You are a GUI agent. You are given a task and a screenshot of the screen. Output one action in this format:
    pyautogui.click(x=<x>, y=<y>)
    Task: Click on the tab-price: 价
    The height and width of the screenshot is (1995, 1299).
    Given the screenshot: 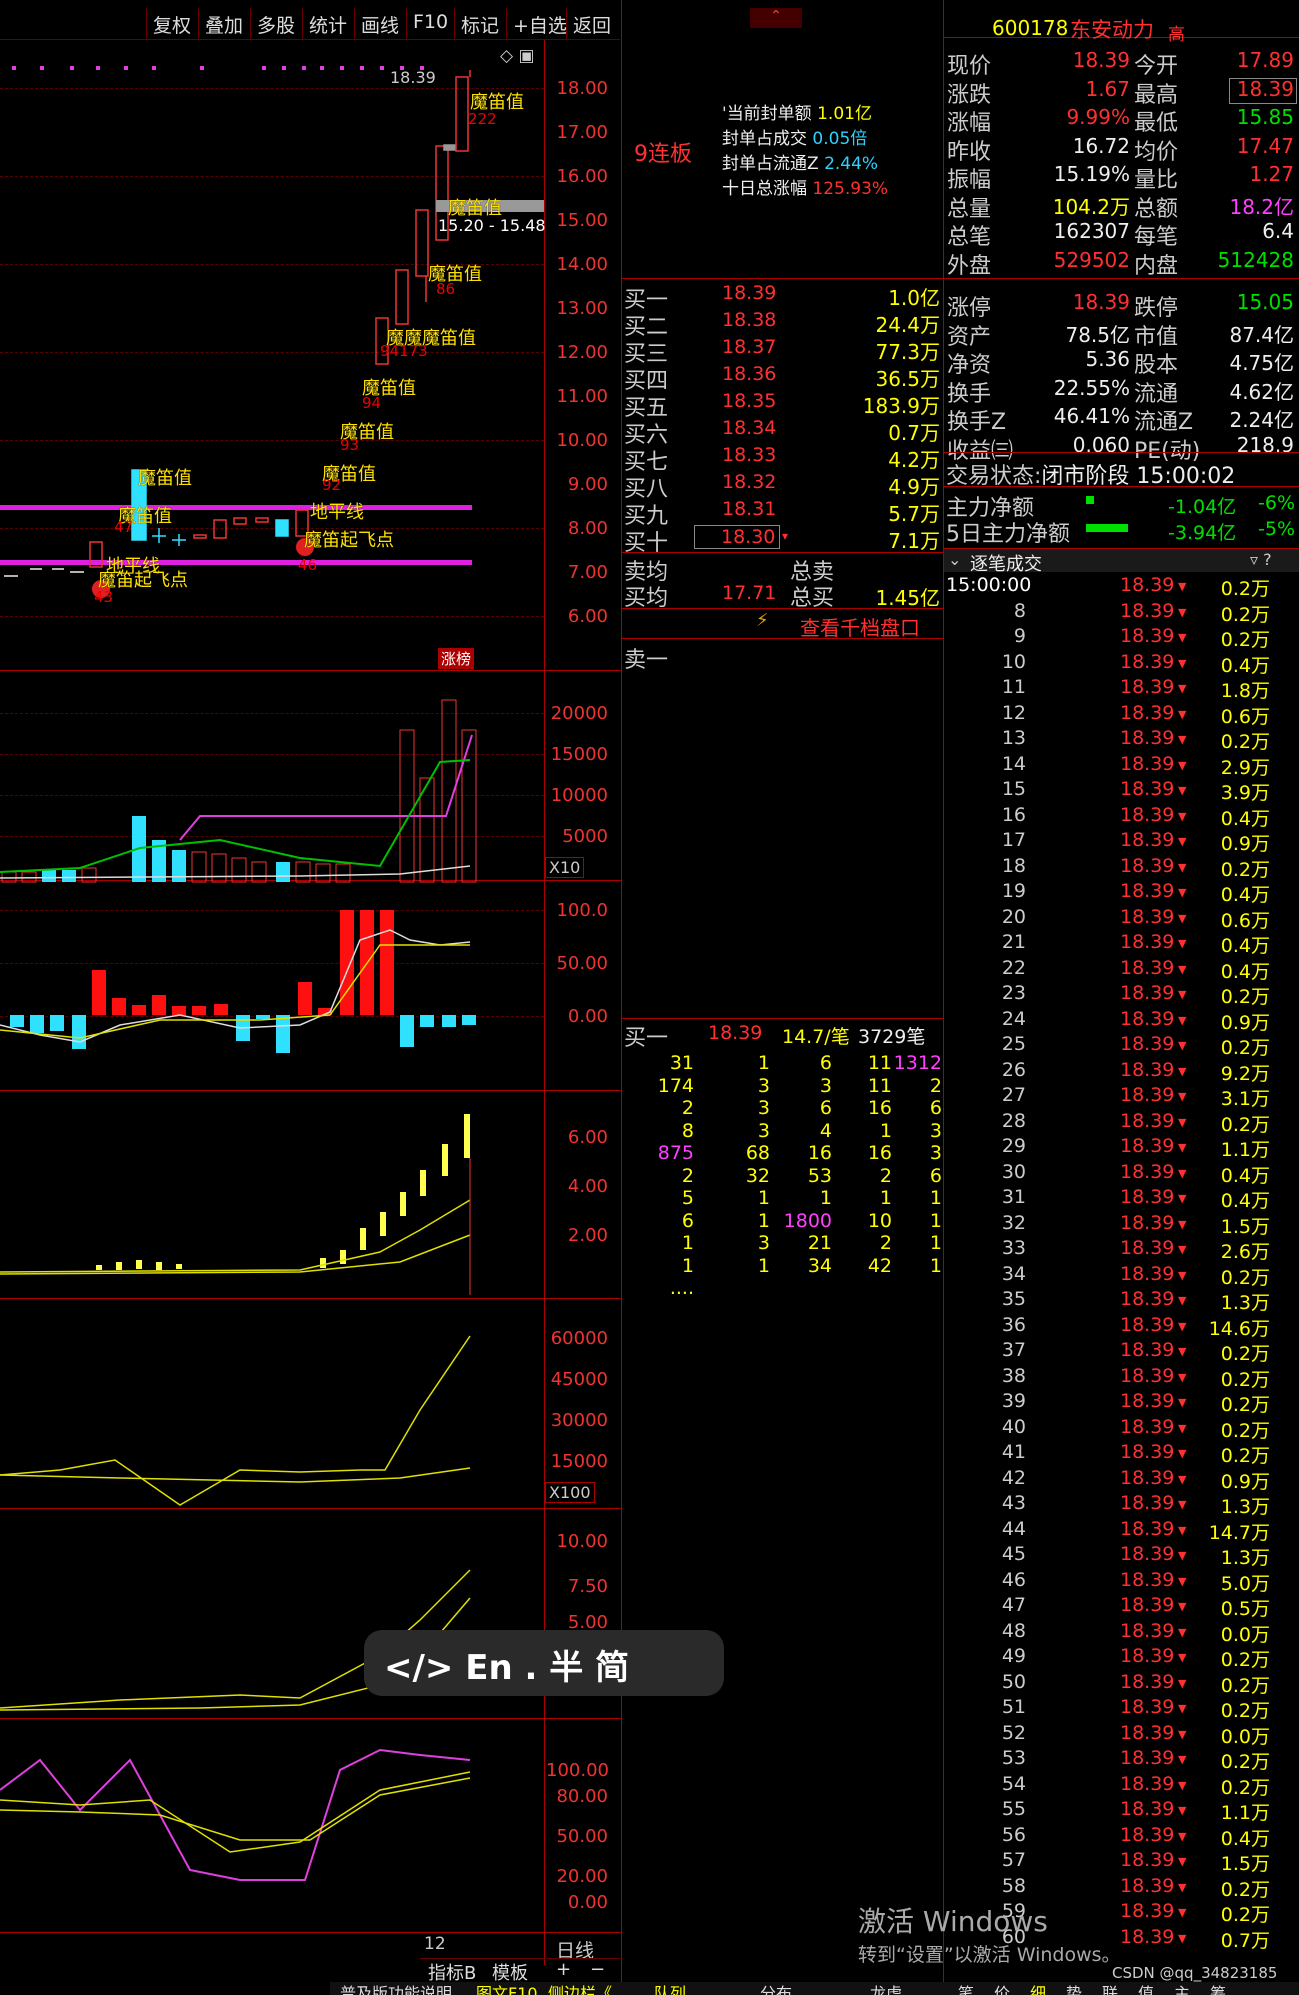 What is the action you would take?
    pyautogui.click(x=1002, y=1988)
    